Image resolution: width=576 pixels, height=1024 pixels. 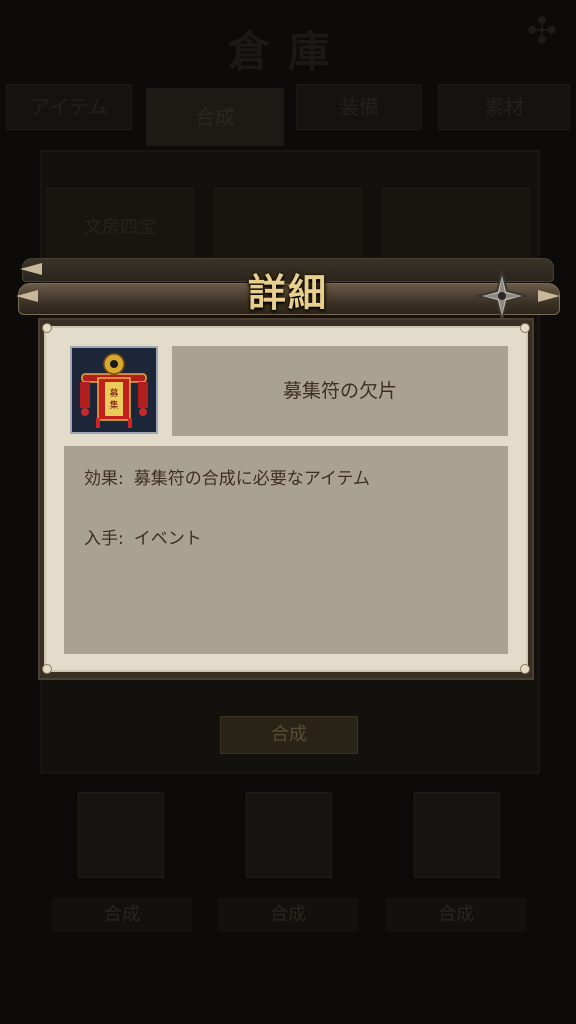 I want to click on svg-text: 集, so click(x=113, y=405).